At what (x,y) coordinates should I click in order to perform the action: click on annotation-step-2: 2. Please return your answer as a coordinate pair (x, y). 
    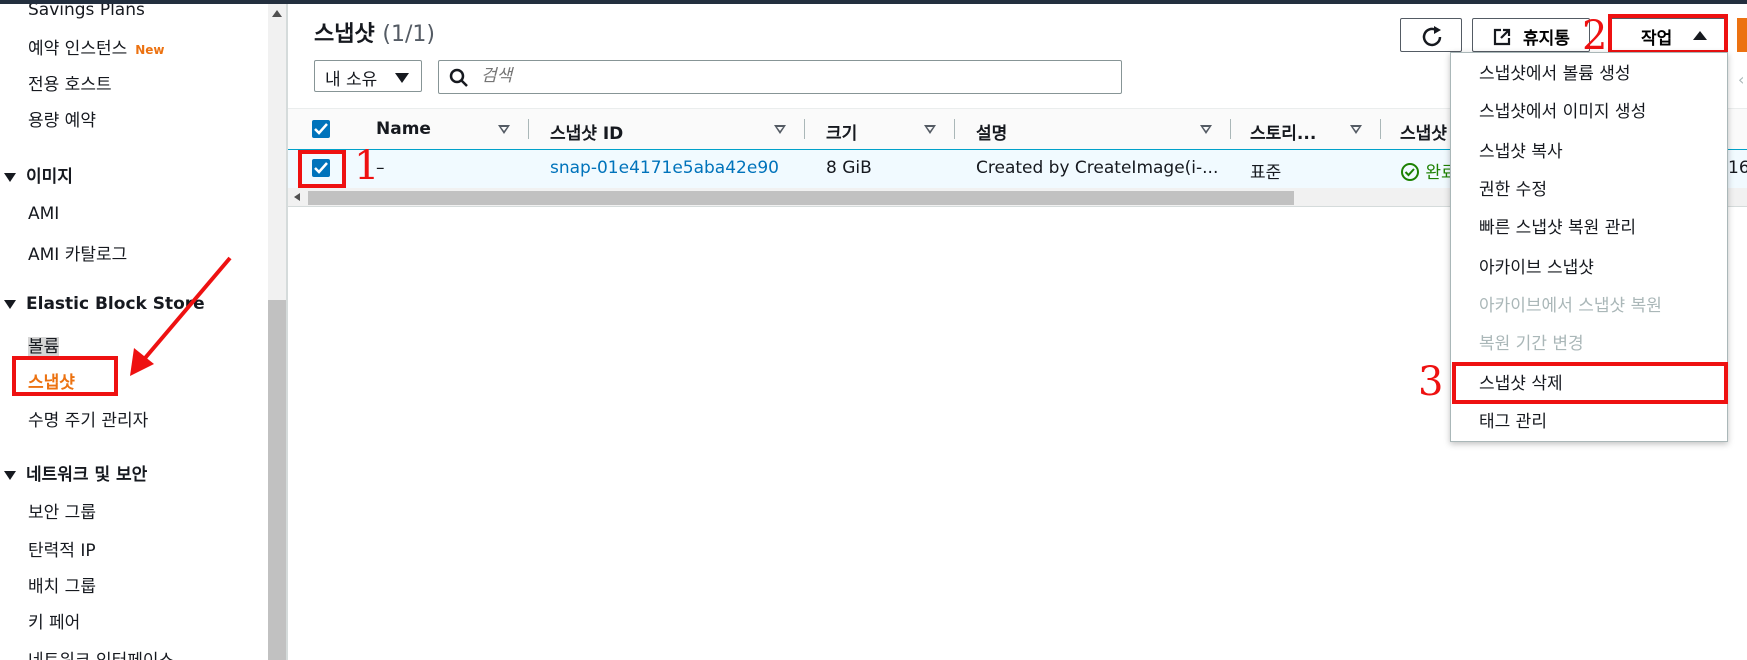
    Looking at the image, I should click on (1595, 36).